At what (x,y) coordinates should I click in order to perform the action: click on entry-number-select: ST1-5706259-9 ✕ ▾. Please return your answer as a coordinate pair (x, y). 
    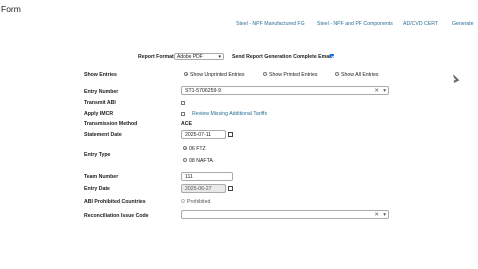
    Looking at the image, I should click on (285, 90).